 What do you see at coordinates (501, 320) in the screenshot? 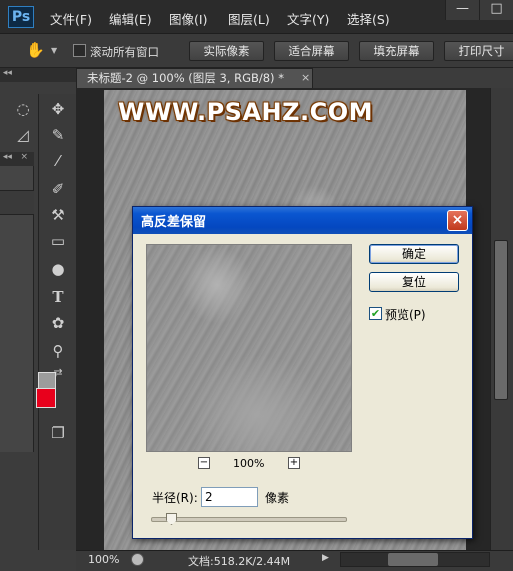
I see `vertical-scroll-thumb` at bounding box center [501, 320].